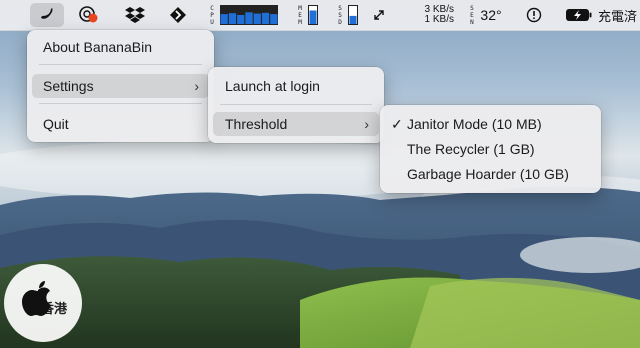  I want to click on clock-warning-icon, so click(534, 15).